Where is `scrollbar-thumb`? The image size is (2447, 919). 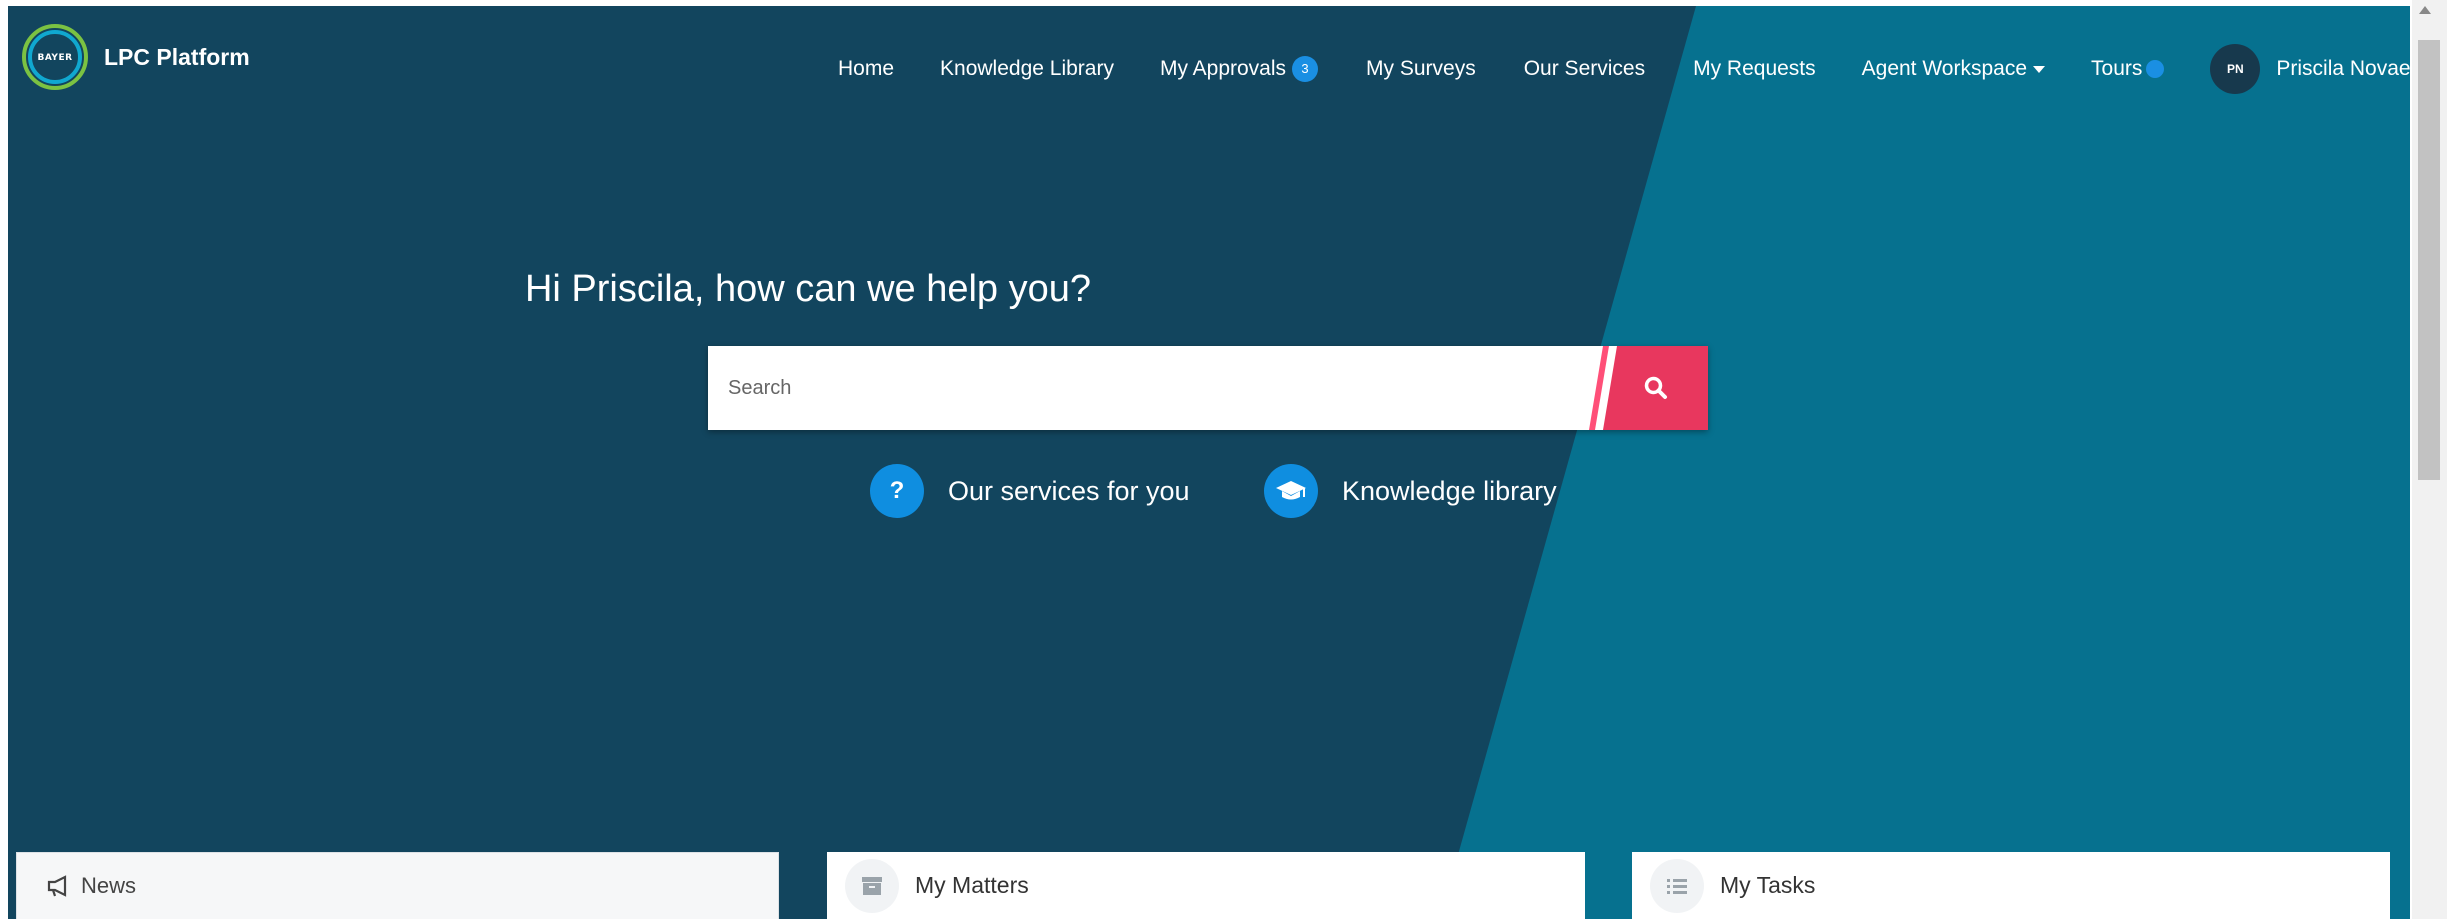 scrollbar-thumb is located at coordinates (2429, 260).